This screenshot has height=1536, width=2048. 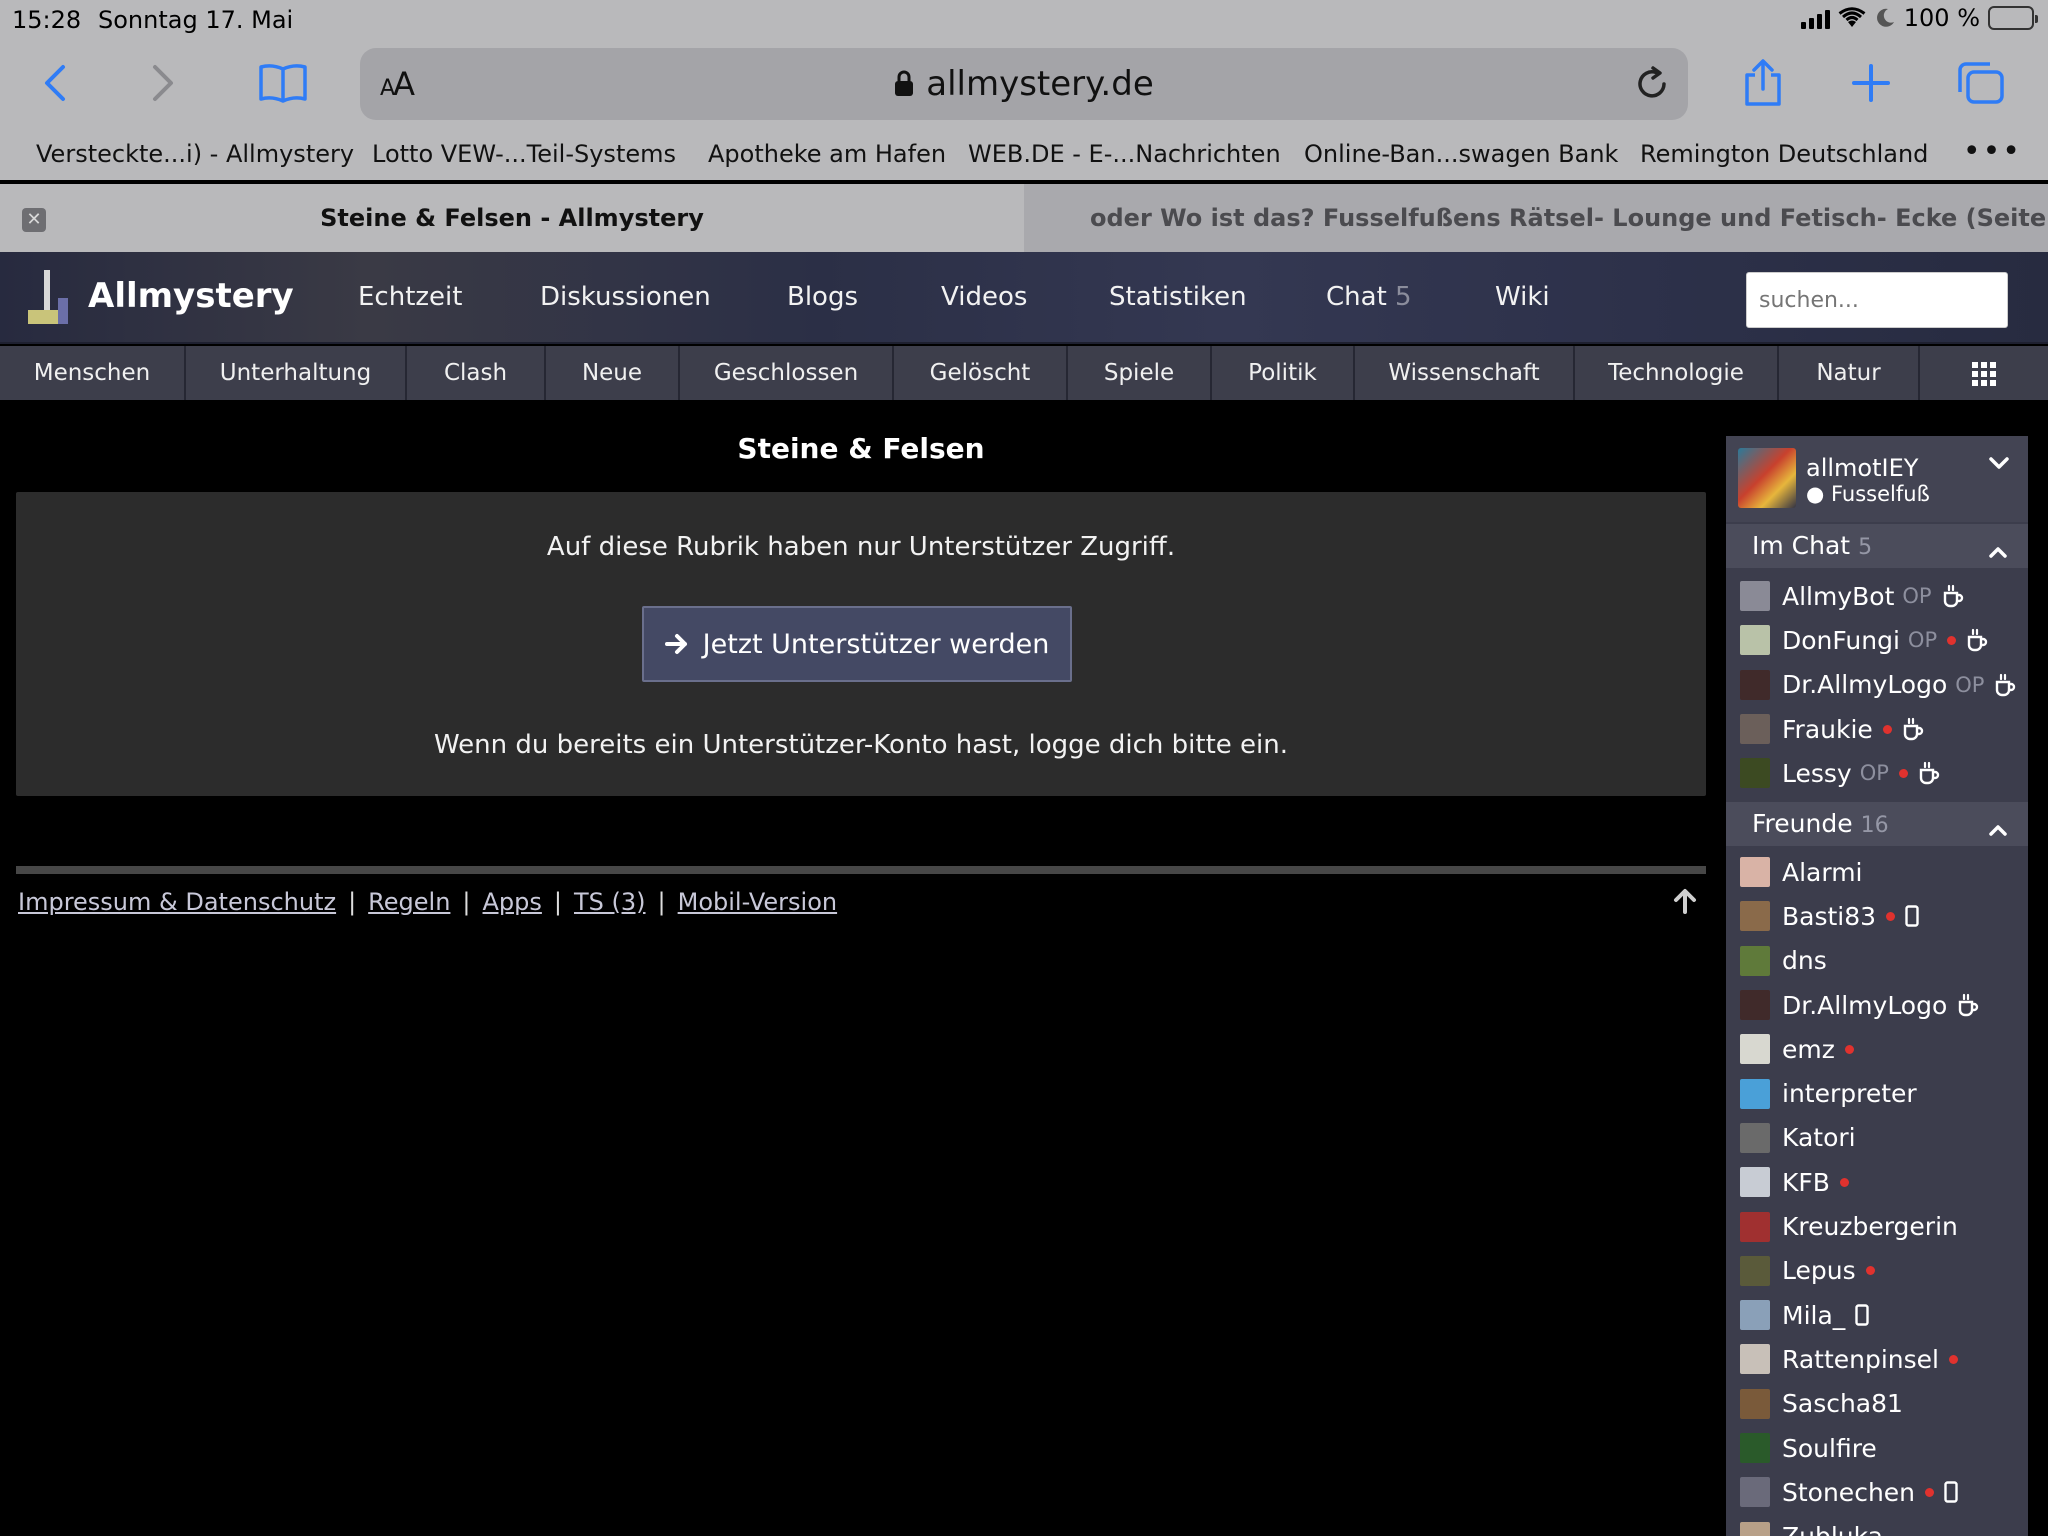 What do you see at coordinates (1992, 151) in the screenshot?
I see `bookmarks-more-button: •••` at bounding box center [1992, 151].